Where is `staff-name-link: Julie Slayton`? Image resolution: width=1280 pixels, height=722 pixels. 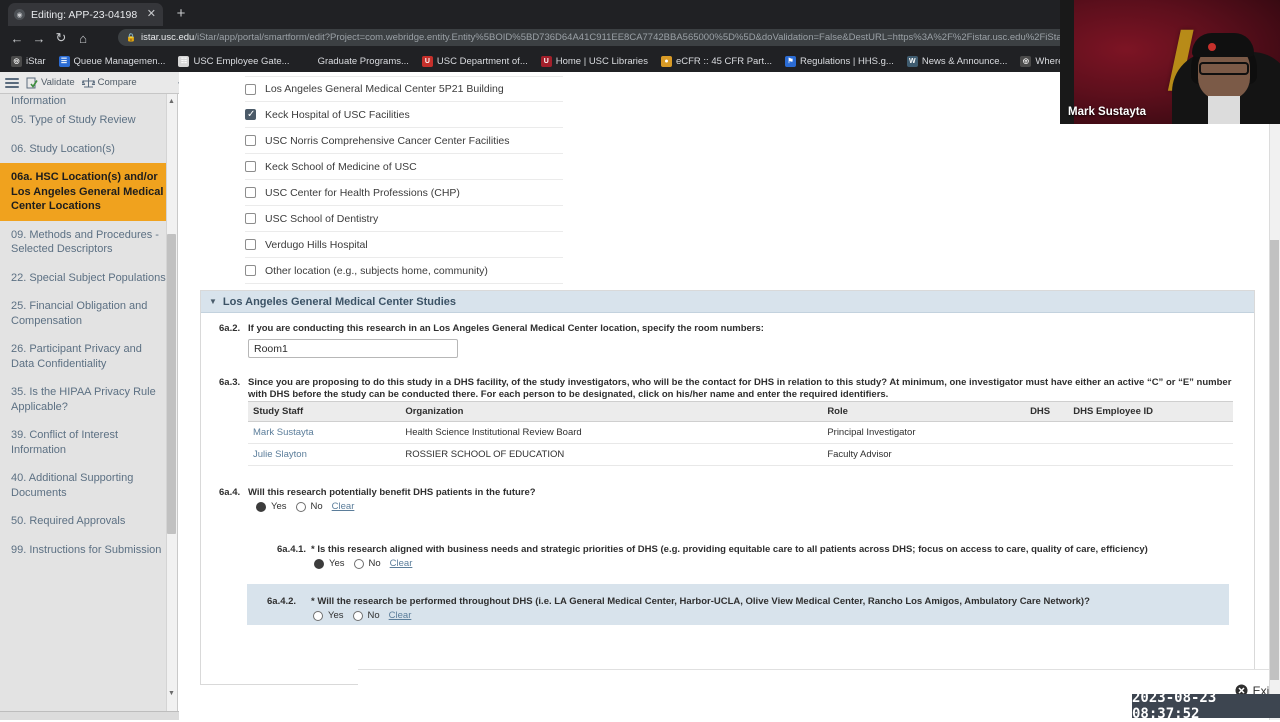
staff-name-link: Julie Slayton is located at coordinates (280, 454).